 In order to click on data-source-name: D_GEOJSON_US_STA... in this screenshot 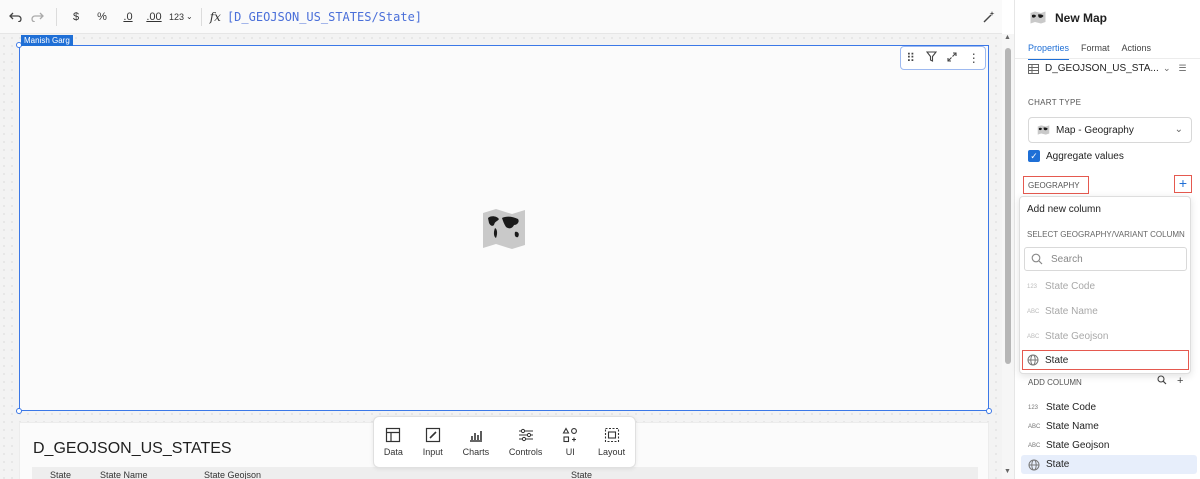, I will do `click(1102, 68)`.